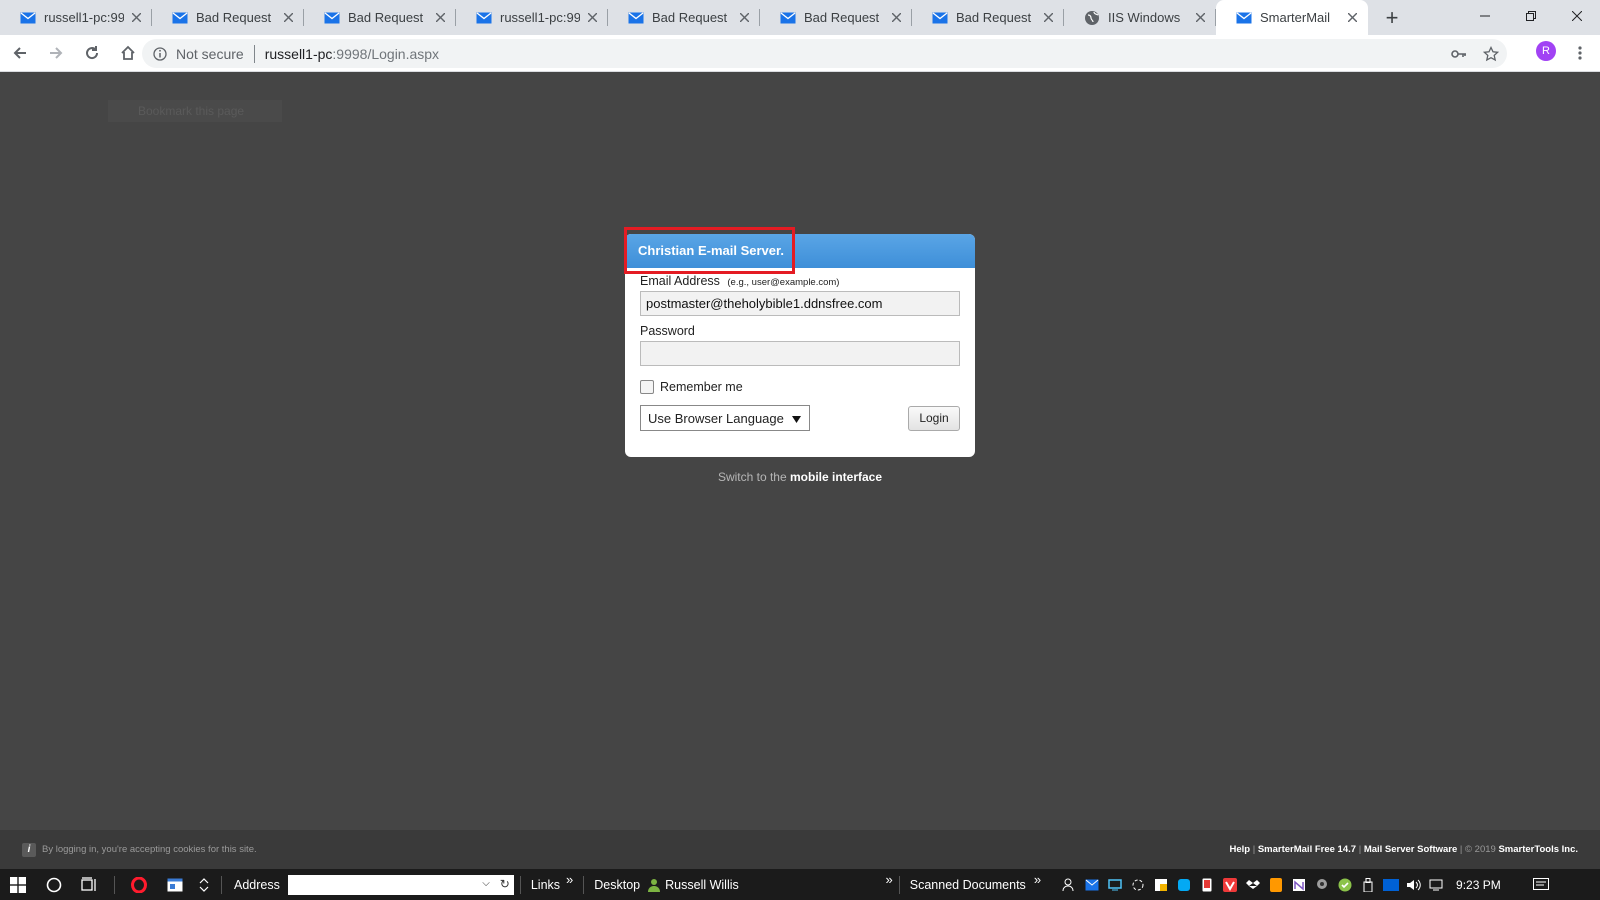  Describe the element at coordinates (647, 387) in the screenshot. I see `remember-checkbox` at that location.